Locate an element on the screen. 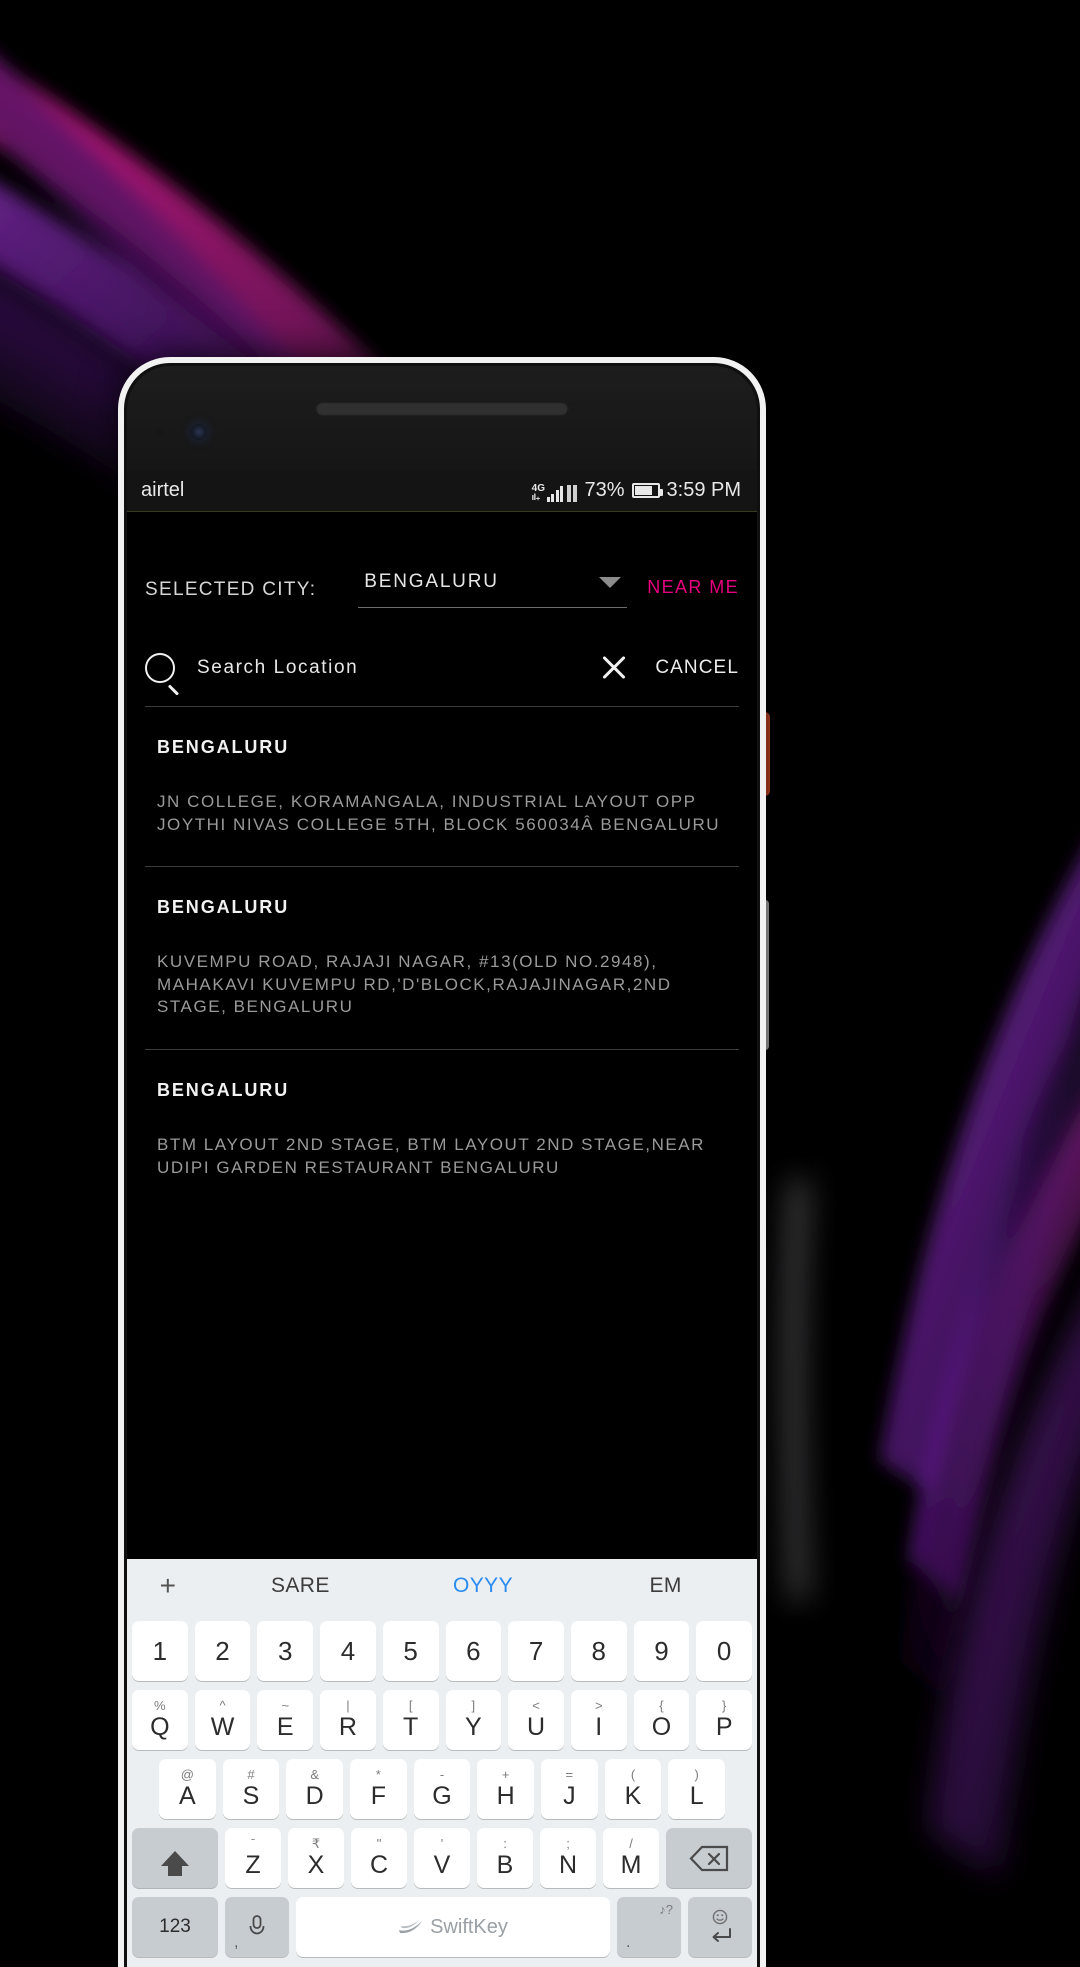 The height and width of the screenshot is (1967, 1080). key-7: 7 is located at coordinates (536, 1651).